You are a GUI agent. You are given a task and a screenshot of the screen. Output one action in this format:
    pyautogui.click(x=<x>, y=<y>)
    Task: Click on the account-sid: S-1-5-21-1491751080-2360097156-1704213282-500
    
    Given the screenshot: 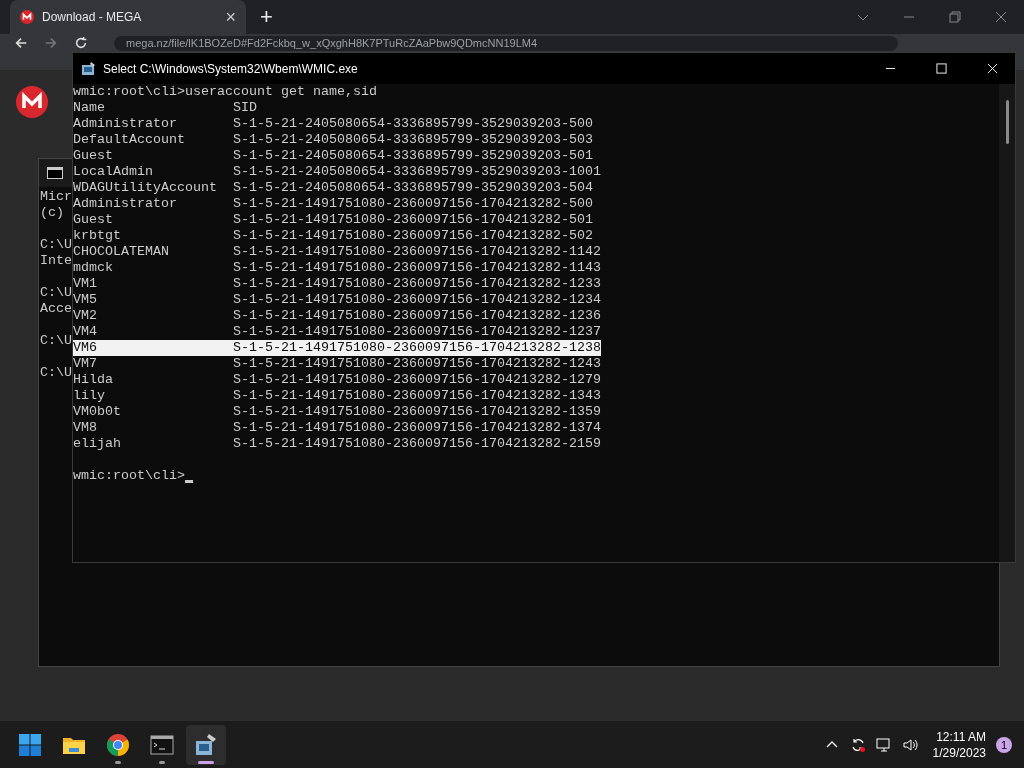 What is the action you would take?
    pyautogui.click(x=413, y=204)
    